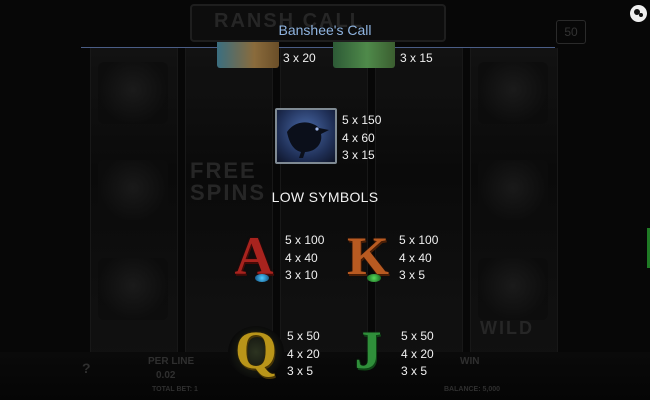 The width and height of the screenshot is (650, 400). Describe the element at coordinates (171, 361) in the screenshot. I see `per-line-label: PER LINE` at that location.